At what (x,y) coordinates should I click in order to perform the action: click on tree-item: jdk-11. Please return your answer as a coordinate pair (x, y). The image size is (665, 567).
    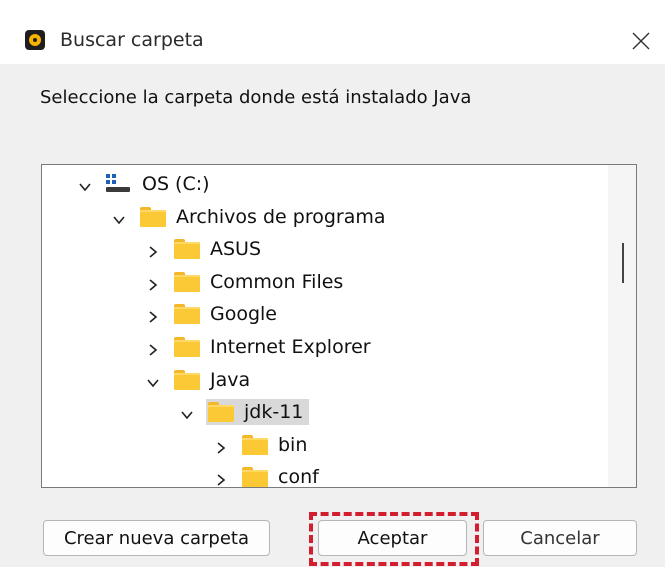
    Looking at the image, I should click on (245, 412).